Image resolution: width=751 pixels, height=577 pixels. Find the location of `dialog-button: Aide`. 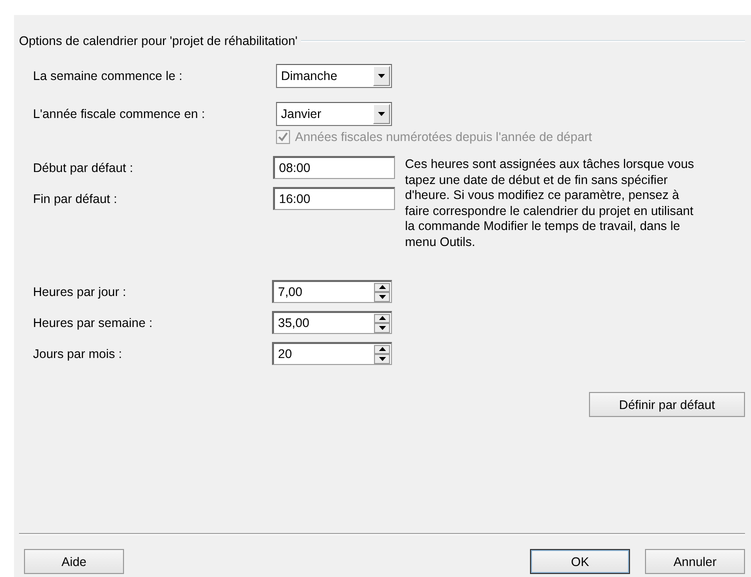

dialog-button: Aide is located at coordinates (74, 561).